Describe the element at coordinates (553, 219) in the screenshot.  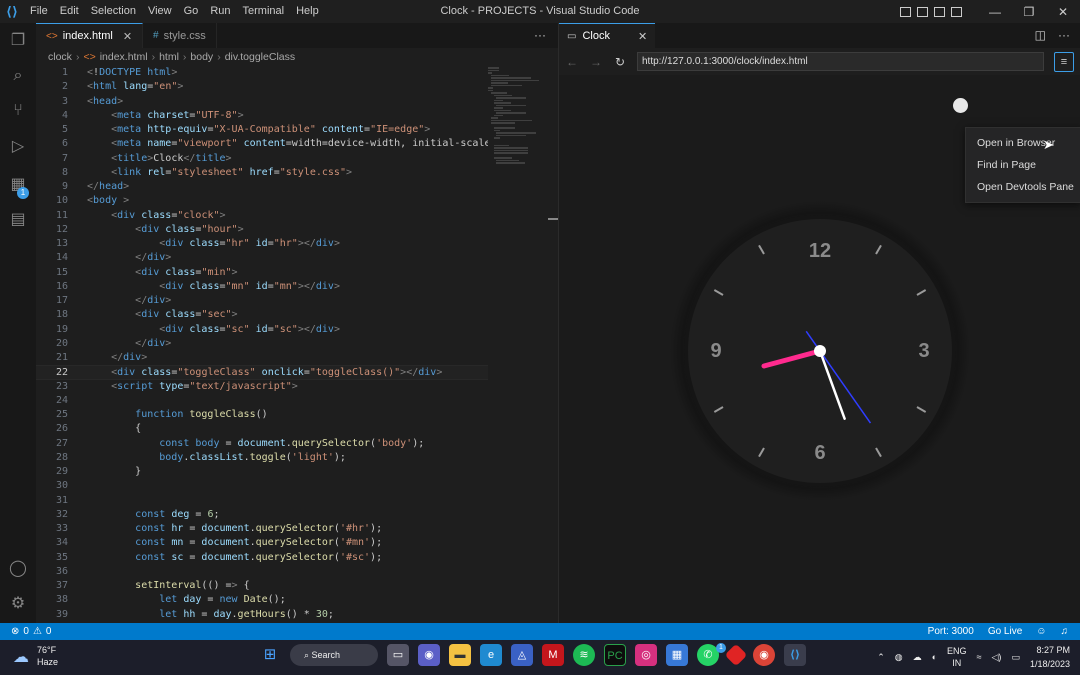
I see `editor-scrollbar` at that location.